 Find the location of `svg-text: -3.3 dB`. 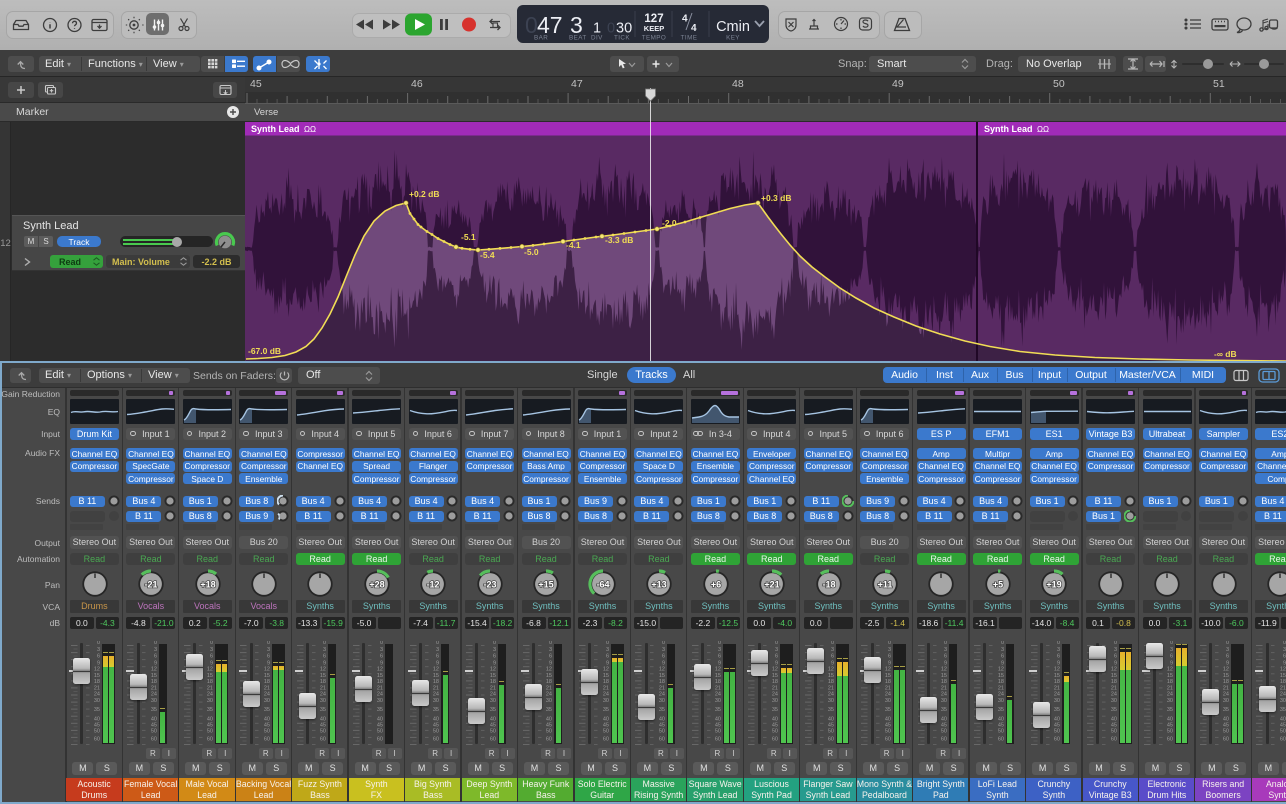

svg-text: -3.3 dB is located at coordinates (619, 240).